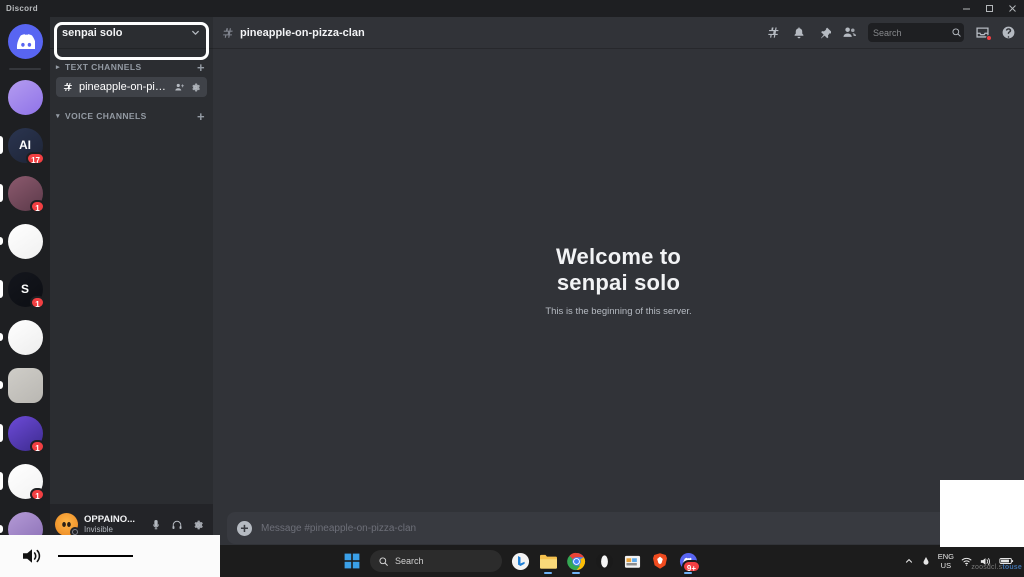 This screenshot has height=577, width=1024. I want to click on server-icon-white-server, so click(25, 241).